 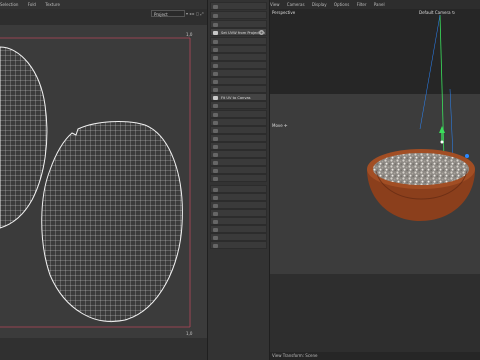 What do you see at coordinates (9, 4) in the screenshot?
I see `menu-selection: Selection` at bounding box center [9, 4].